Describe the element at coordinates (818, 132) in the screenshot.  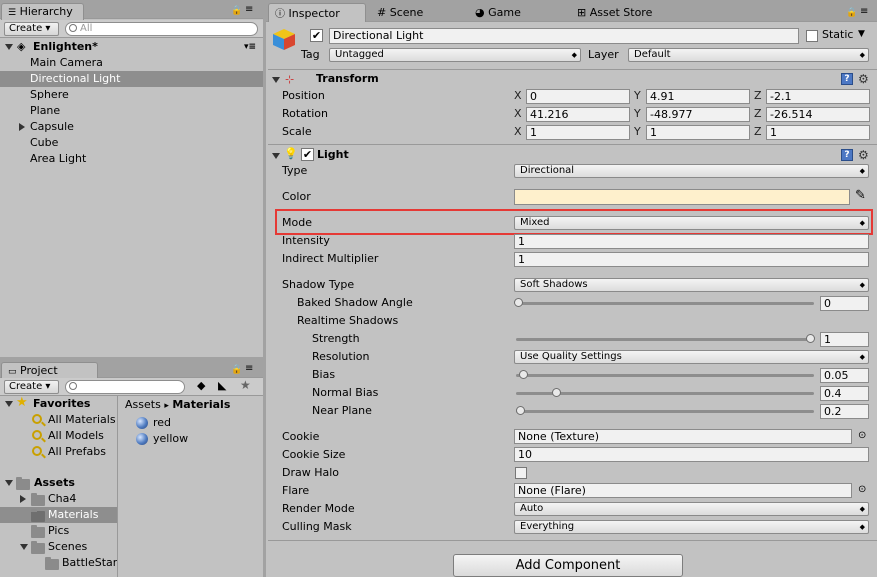
I see `scale-z-field: 1` at that location.